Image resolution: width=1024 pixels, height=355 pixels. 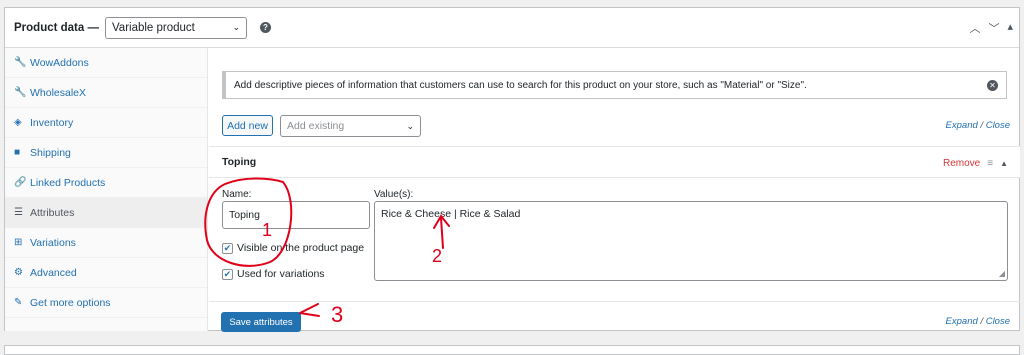 I want to click on save-attributes-button: Save attributes, so click(x=261, y=322).